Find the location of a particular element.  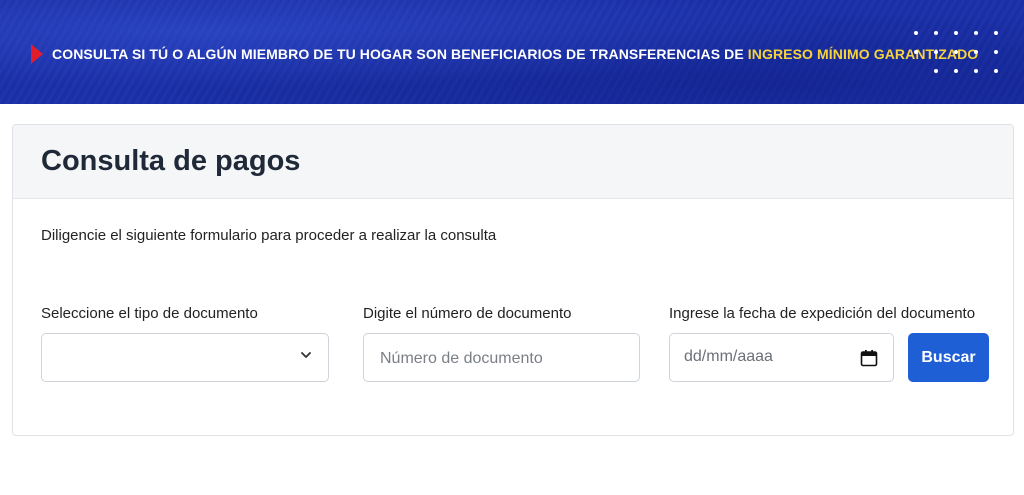

doc-number-field is located at coordinates (501, 358).